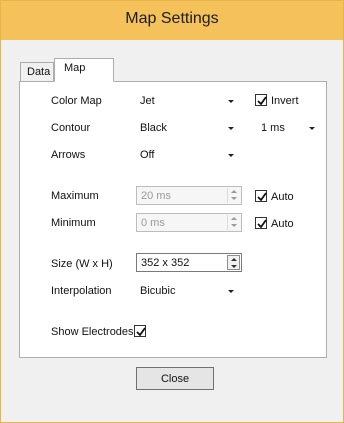 The width and height of the screenshot is (344, 423). I want to click on minimum-auto-checkbox, so click(261, 223).